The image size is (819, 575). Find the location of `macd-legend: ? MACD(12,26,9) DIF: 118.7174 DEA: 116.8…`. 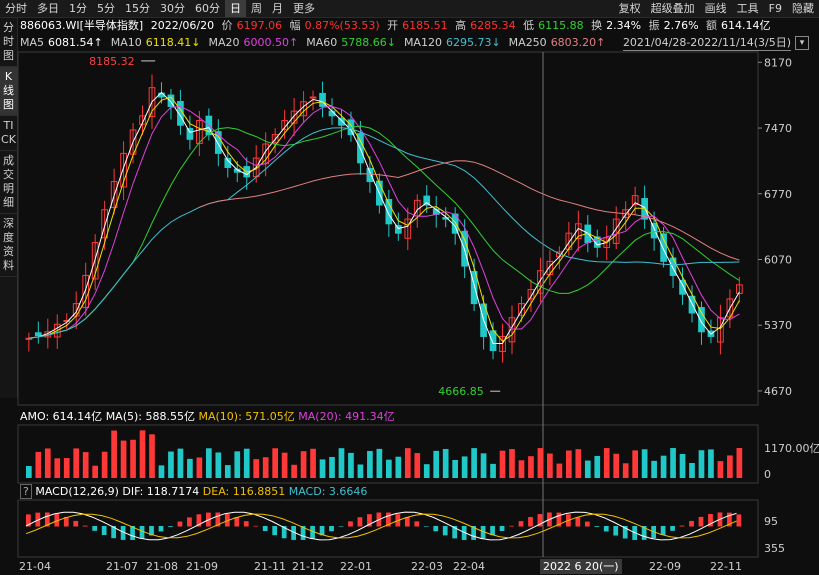

macd-legend: ? MACD(12,26,9) DIF: 118.7174 DEA: 116.8… is located at coordinates (193, 491).